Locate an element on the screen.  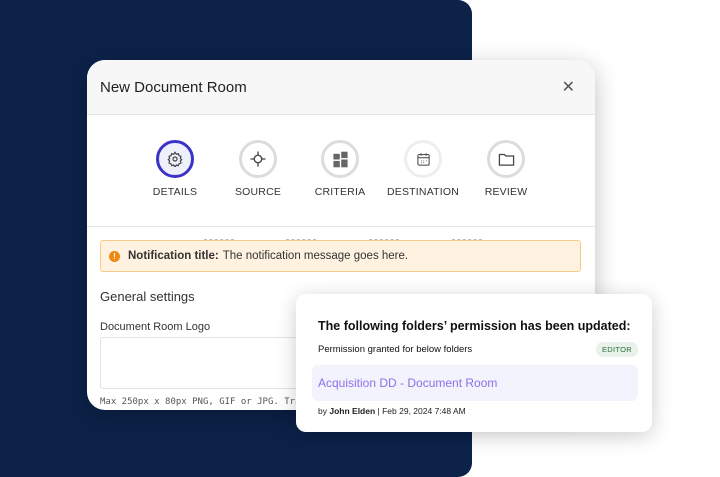
step-label: CRITERIA is located at coordinates (340, 192).